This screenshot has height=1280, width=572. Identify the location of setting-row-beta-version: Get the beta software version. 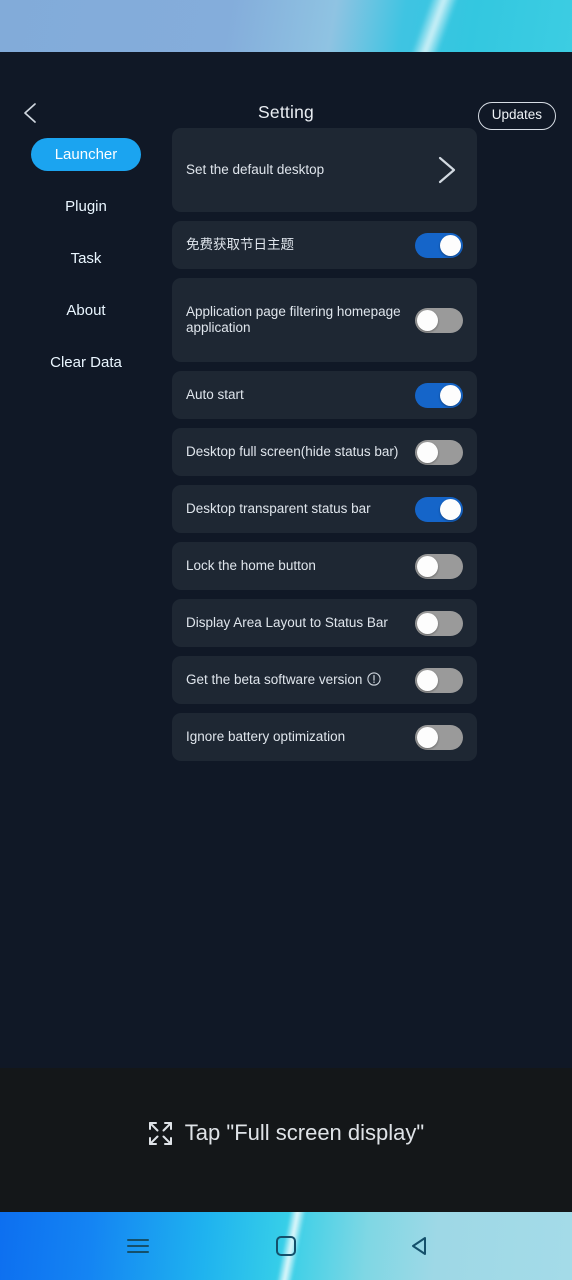
(324, 680).